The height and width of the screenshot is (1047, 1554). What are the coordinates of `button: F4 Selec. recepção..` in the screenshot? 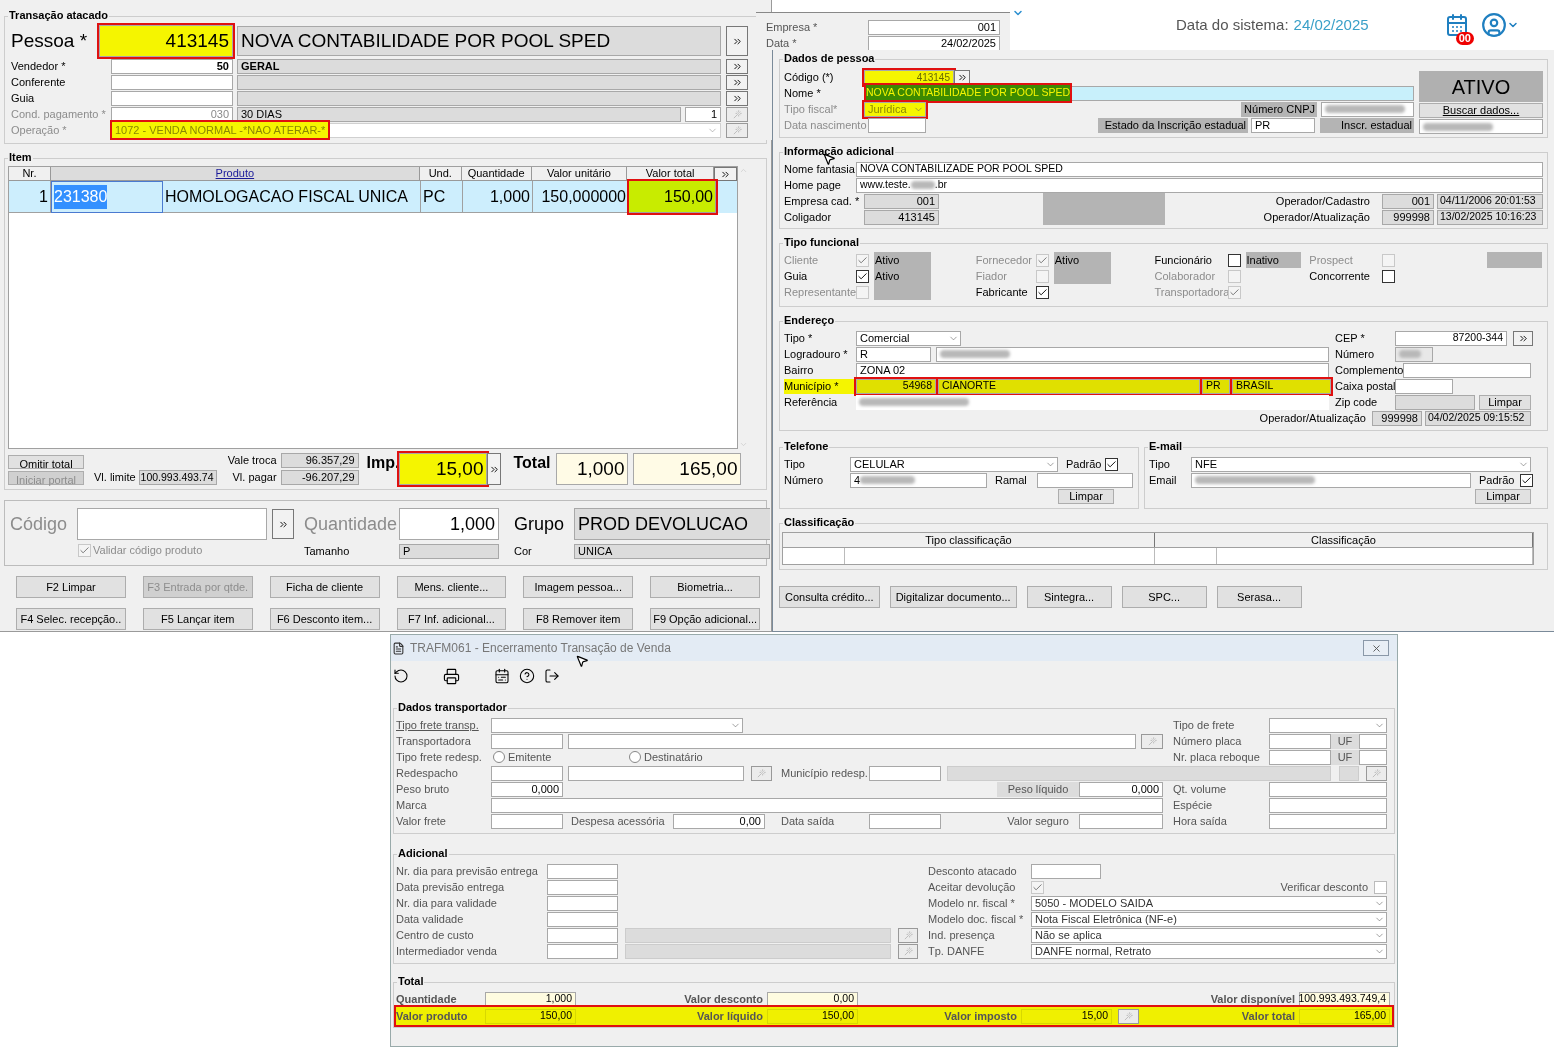 It's located at (71, 619).